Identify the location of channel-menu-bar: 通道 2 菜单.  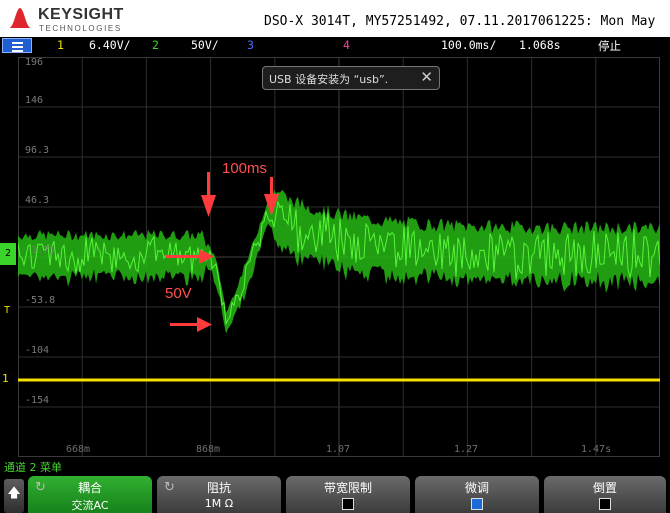
(335, 466).